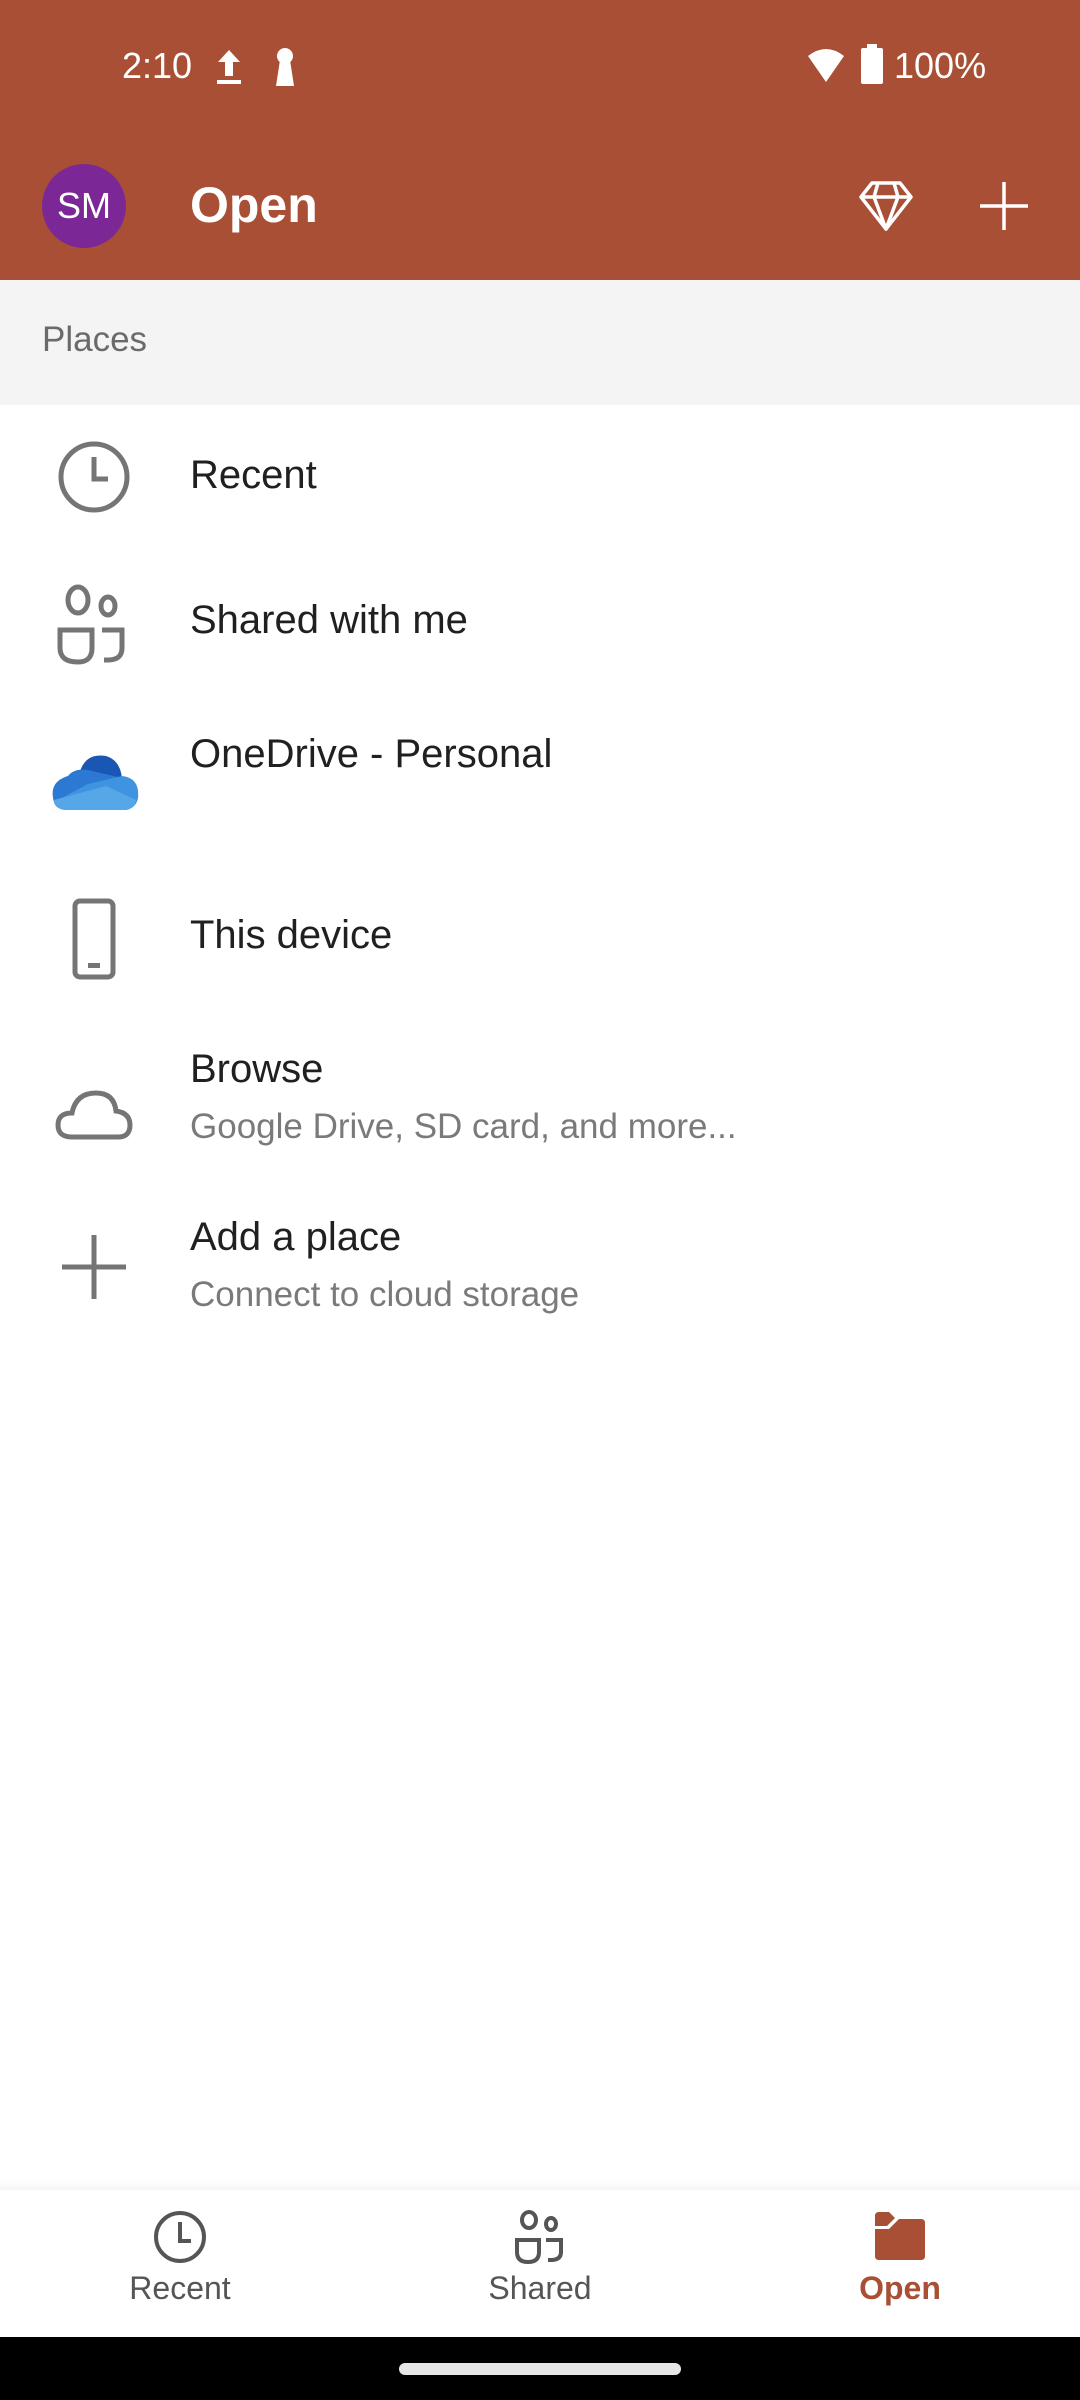 This screenshot has height=2400, width=1080. What do you see at coordinates (540, 140) in the screenshot?
I see `app-header: 2:10 100% SM Open` at bounding box center [540, 140].